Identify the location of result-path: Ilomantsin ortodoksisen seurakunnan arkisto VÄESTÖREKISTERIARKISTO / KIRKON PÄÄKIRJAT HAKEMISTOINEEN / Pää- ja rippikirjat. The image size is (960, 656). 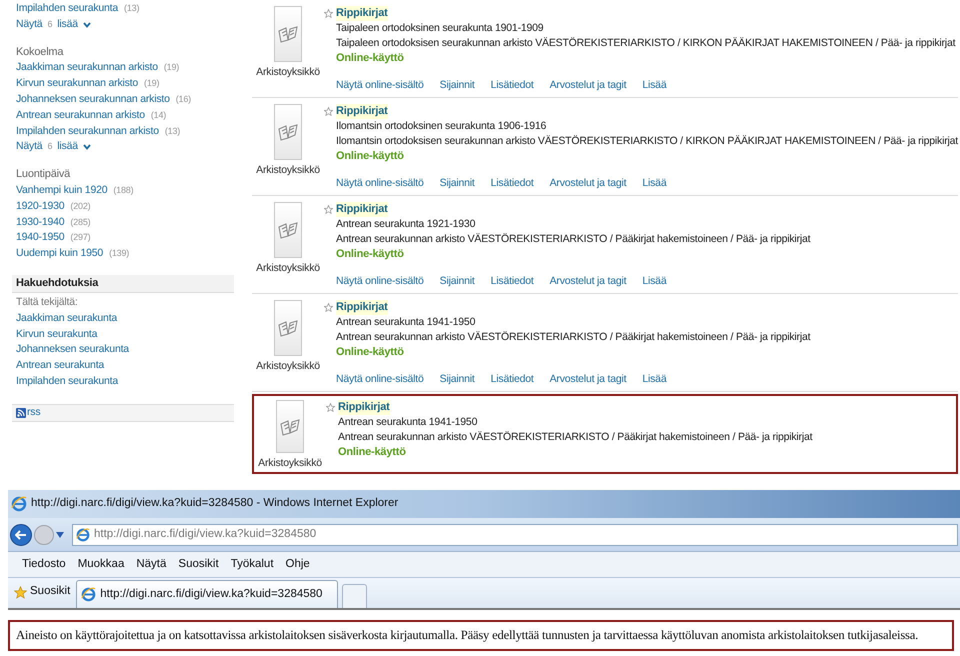
(647, 141).